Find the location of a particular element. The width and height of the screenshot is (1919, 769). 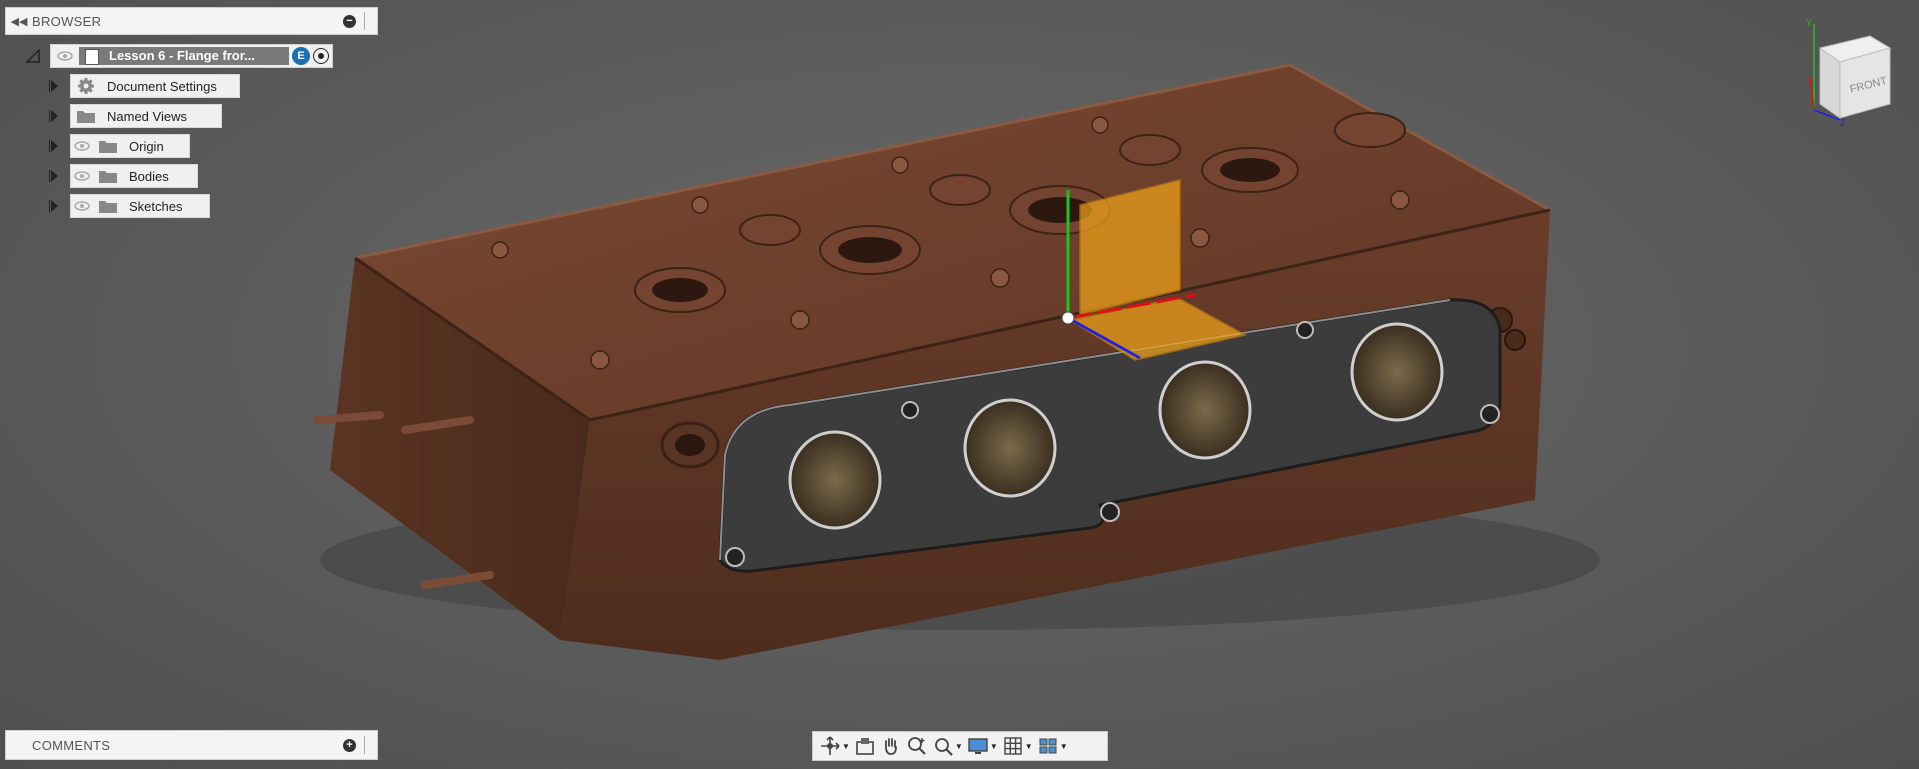

add-comment-icon: + is located at coordinates (349, 745).